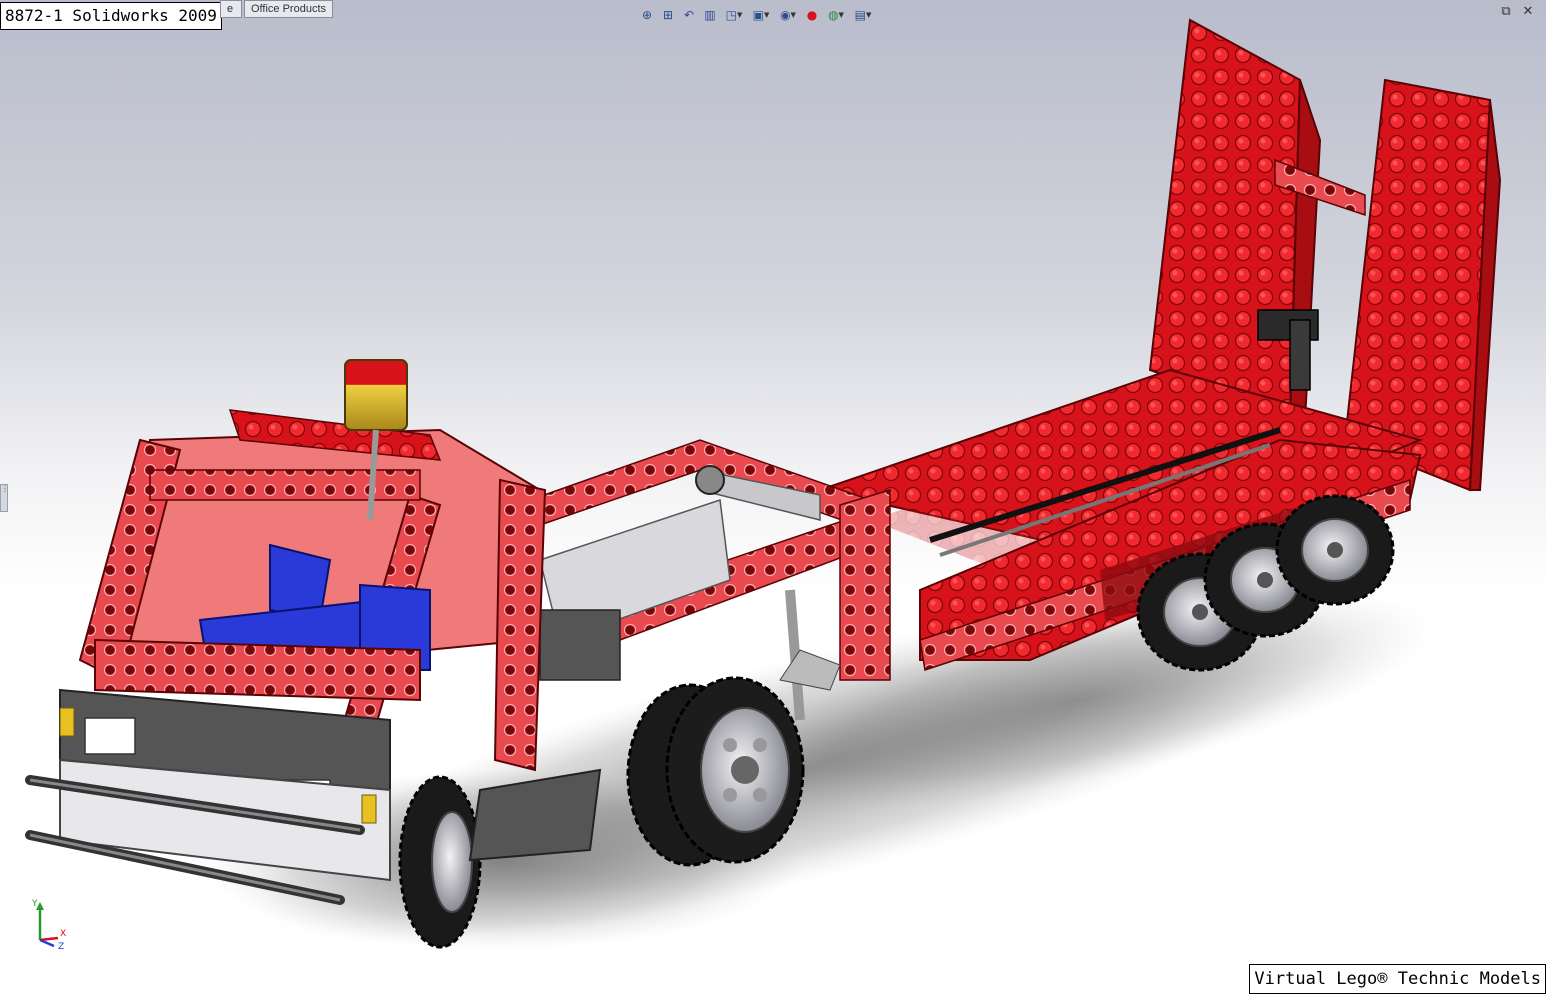 The height and width of the screenshot is (994, 1546). Describe the element at coordinates (710, 15) in the screenshot. I see `section-view-icon: ▥` at that location.